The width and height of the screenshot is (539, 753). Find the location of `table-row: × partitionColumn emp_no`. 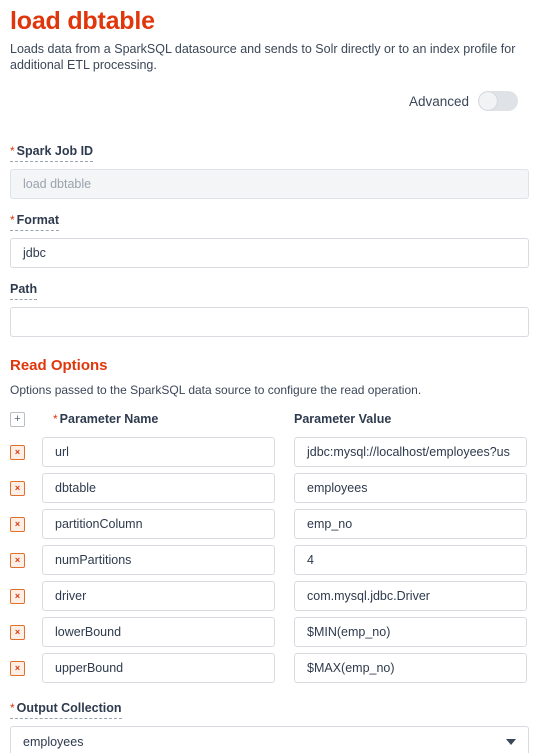

table-row: × partitionColumn emp_no is located at coordinates (269, 524).